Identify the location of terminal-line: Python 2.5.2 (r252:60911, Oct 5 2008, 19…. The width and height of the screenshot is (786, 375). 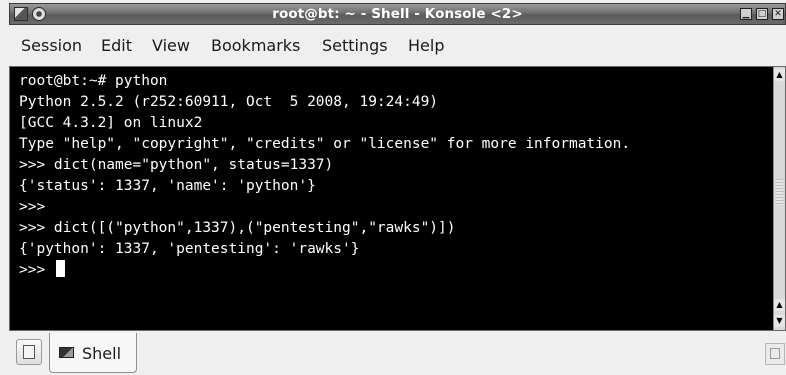
(229, 102).